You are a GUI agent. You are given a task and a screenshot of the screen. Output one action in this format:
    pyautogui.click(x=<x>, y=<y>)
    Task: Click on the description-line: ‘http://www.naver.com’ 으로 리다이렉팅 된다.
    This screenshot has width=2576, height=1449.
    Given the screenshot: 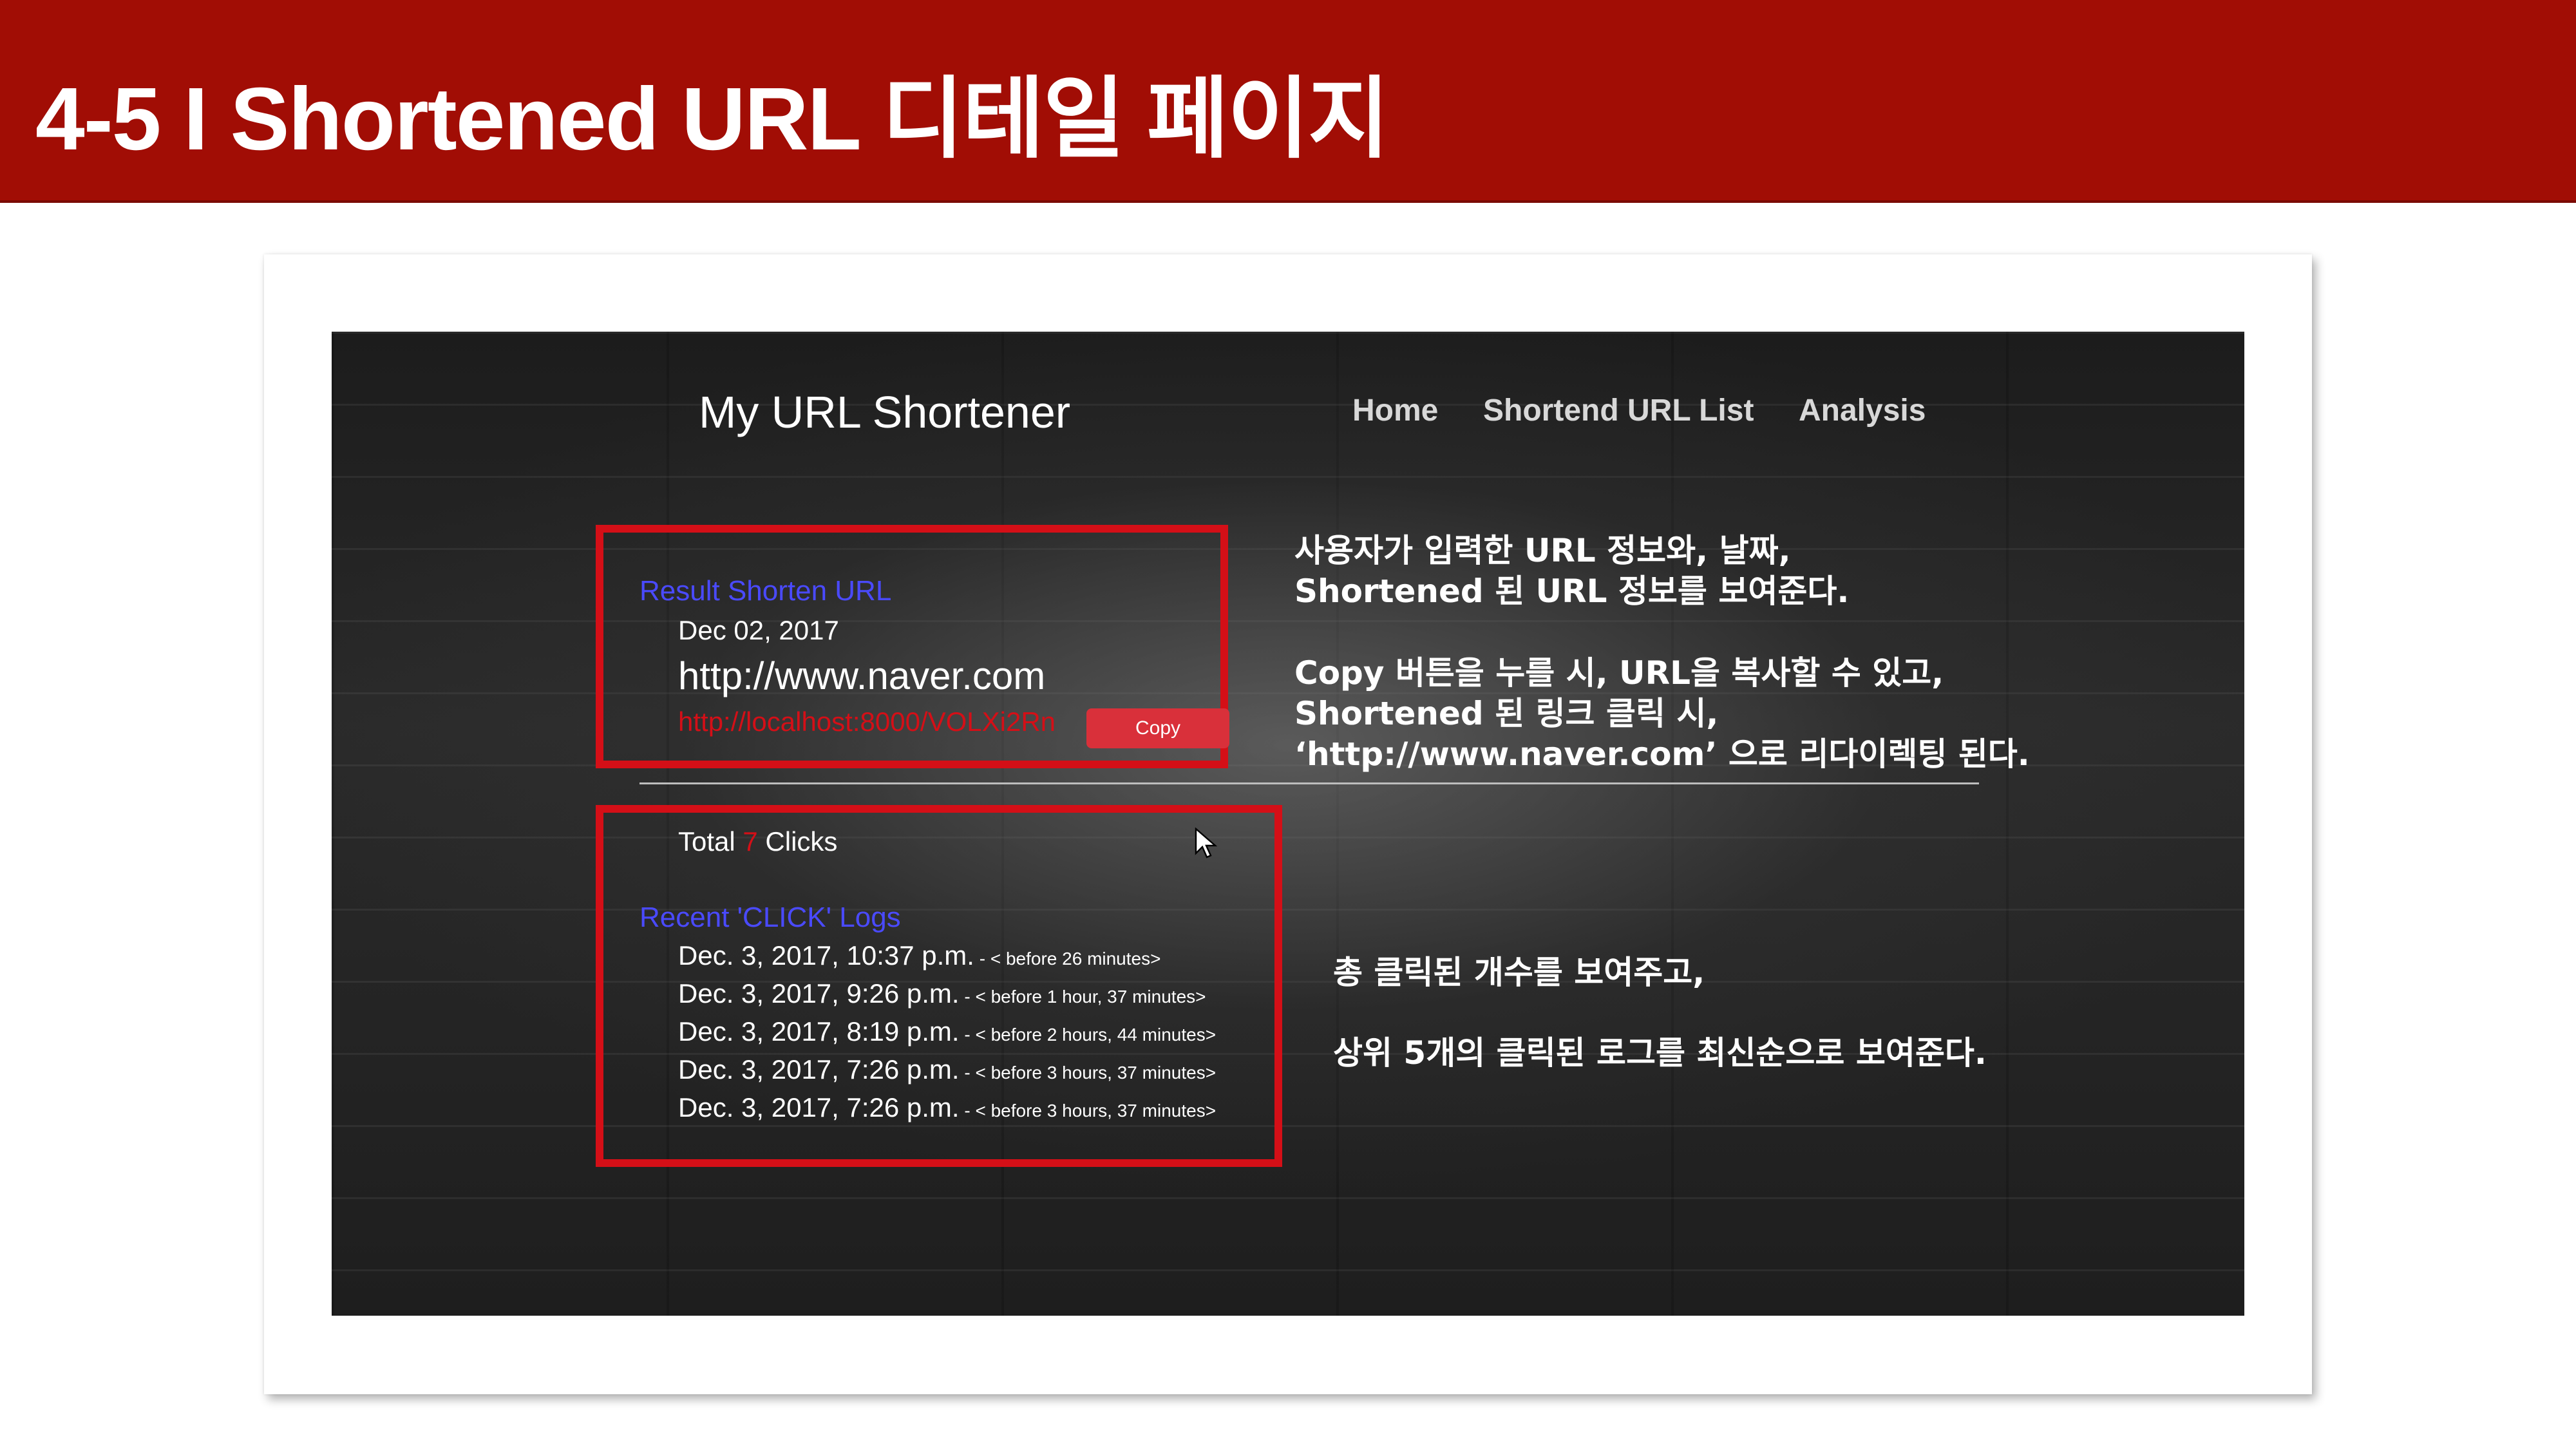 What is the action you would take?
    pyautogui.click(x=1662, y=754)
    